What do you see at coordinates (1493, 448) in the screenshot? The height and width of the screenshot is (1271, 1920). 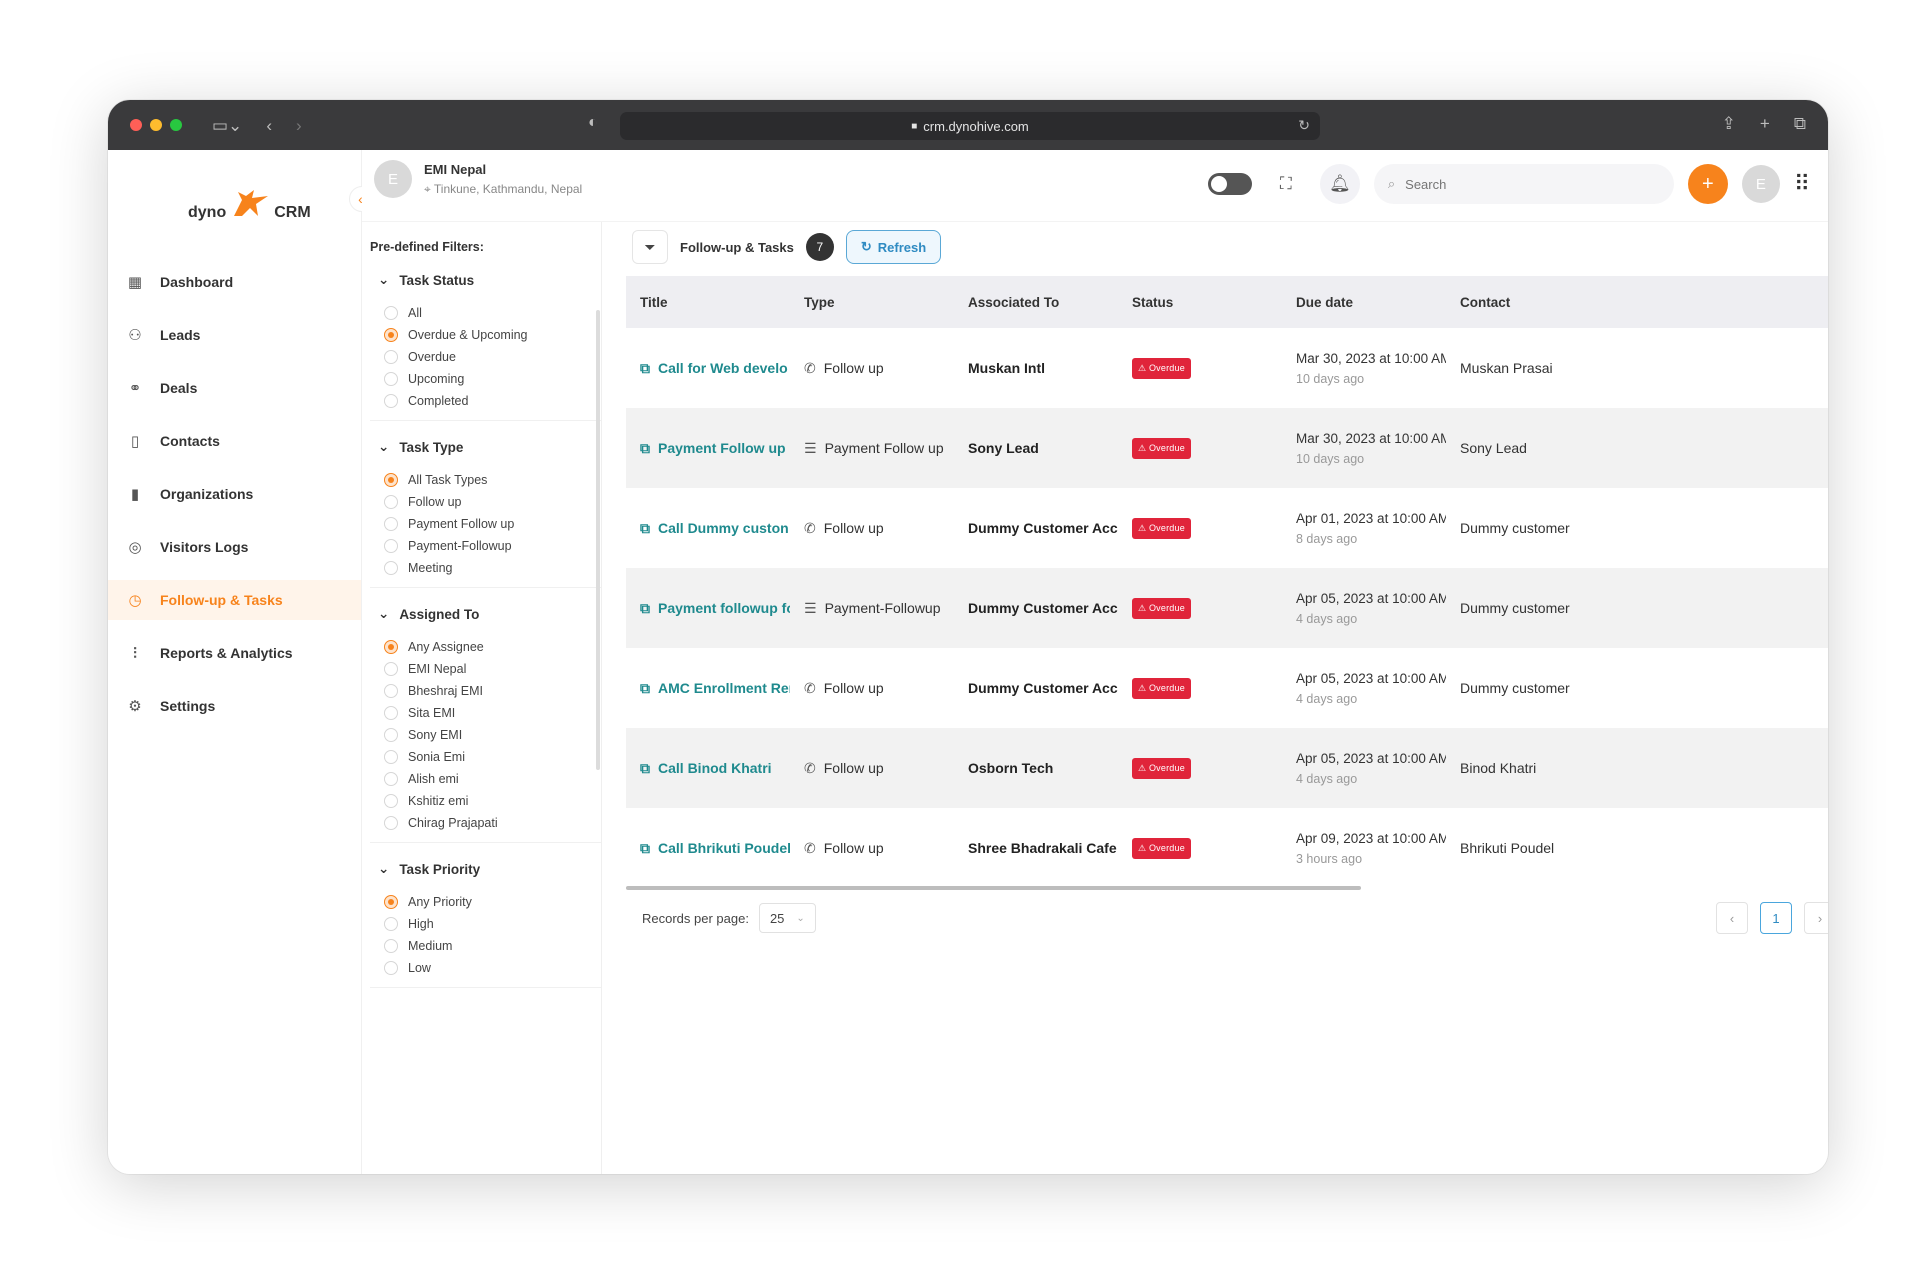 I see `contact-name: Sony Lead` at bounding box center [1493, 448].